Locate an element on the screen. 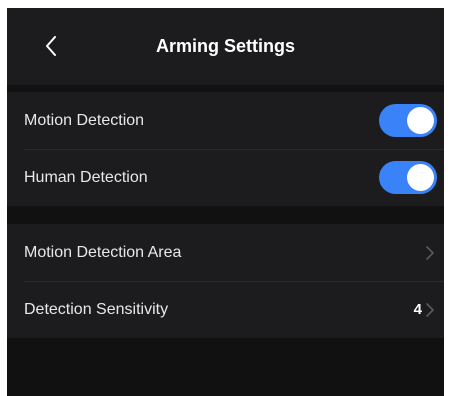 The height and width of the screenshot is (396, 451). motion-detection-row: Motion Detection is located at coordinates (225, 120).